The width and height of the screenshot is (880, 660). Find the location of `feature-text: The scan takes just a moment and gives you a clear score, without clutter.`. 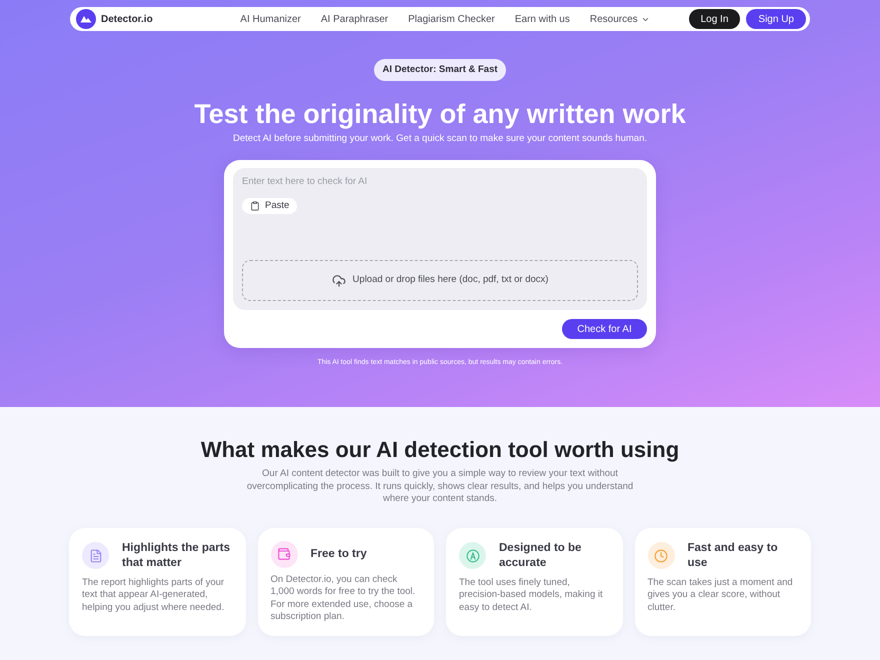

feature-text: The scan takes just a moment and gives you a clear score, without clutter. is located at coordinates (721, 595).